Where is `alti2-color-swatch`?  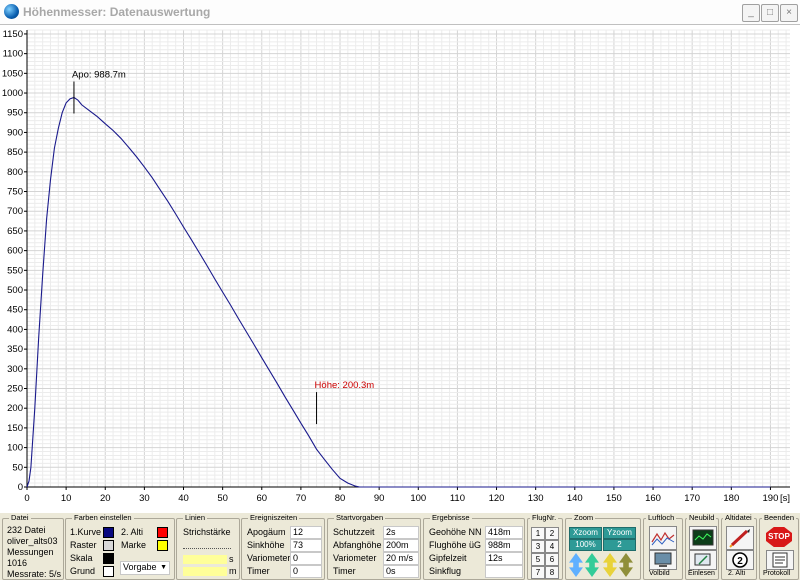 alti2-color-swatch is located at coordinates (162, 532).